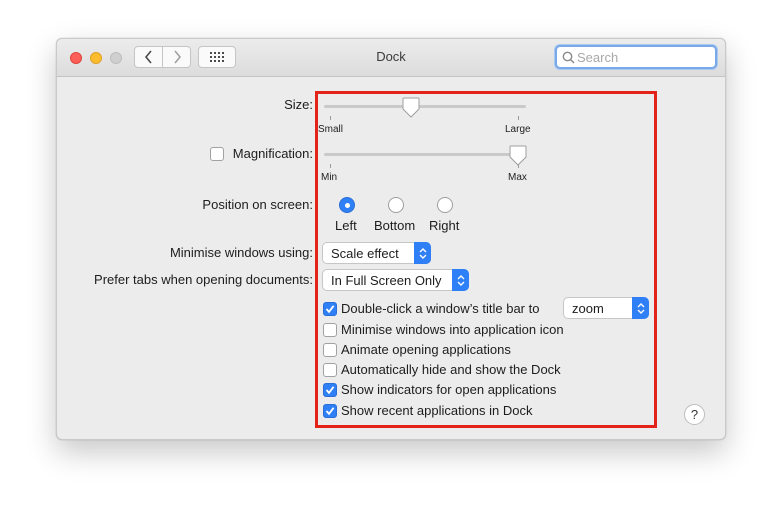 Image resolution: width=780 pixels, height=513 pixels. What do you see at coordinates (257, 204) in the screenshot?
I see `position-label: Position on screen:` at bounding box center [257, 204].